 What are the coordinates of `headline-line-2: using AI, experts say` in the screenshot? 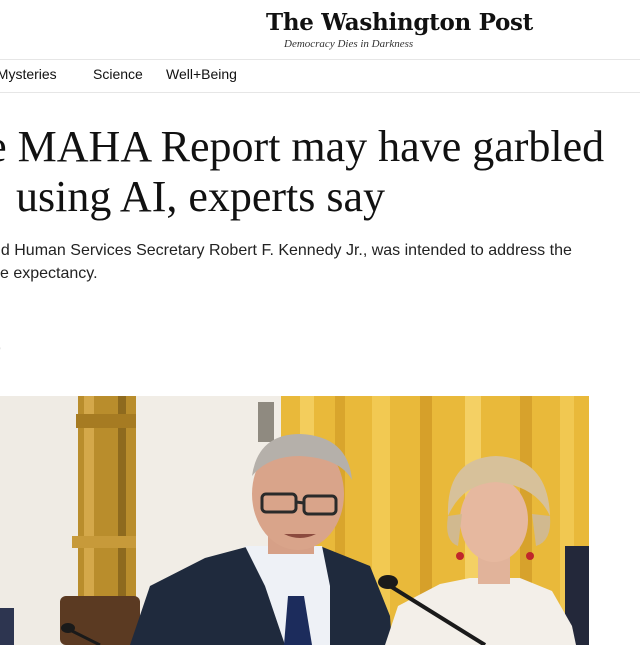 It's located at (201, 196).